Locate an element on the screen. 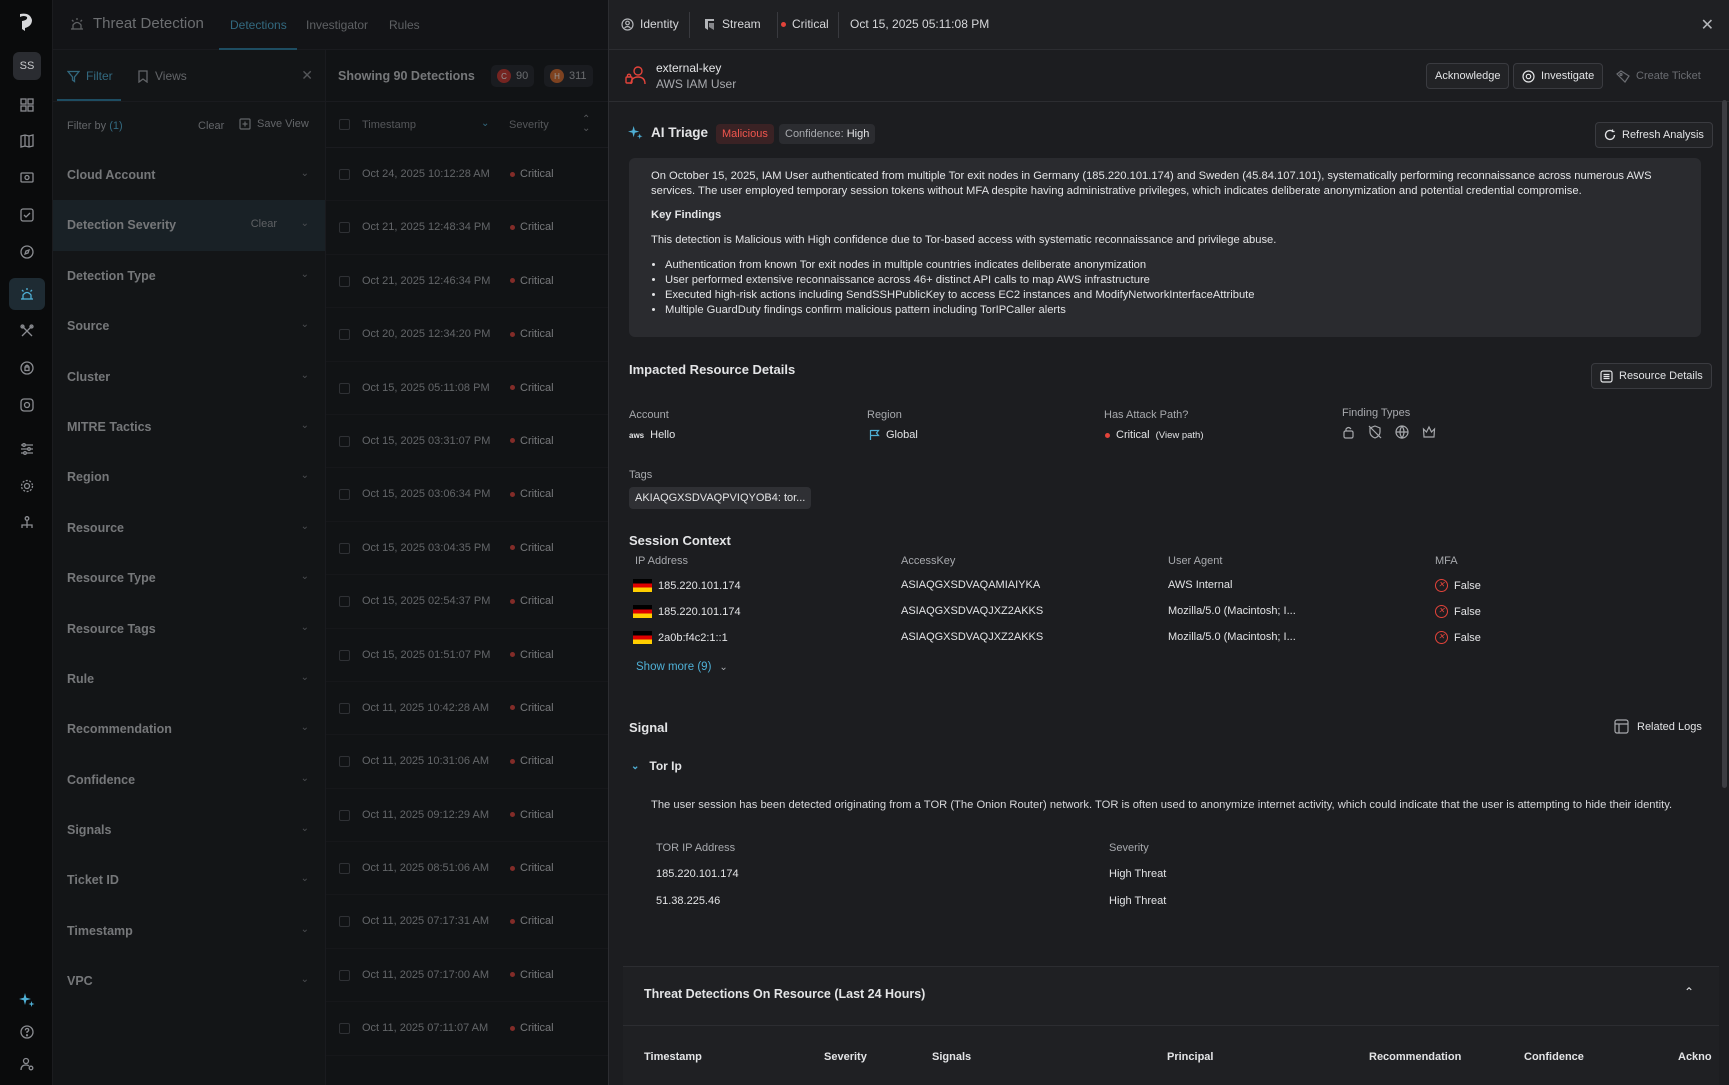 The image size is (1729, 1085). clear-filters-button: Clear is located at coordinates (211, 126).